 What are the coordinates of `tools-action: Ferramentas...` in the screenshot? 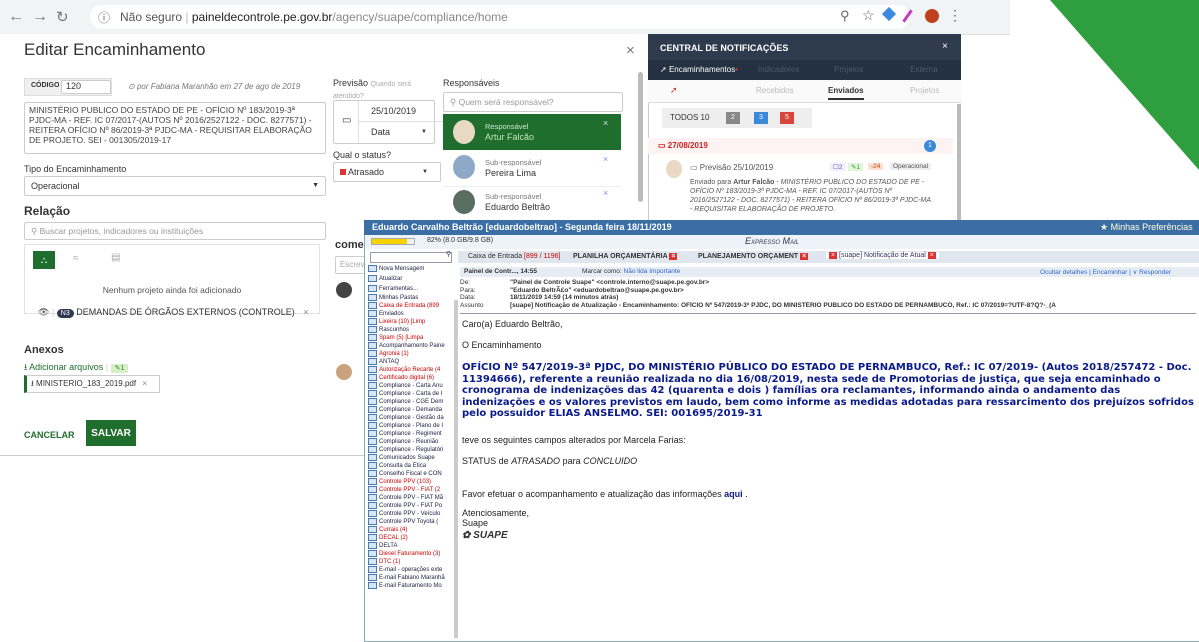 It's located at (411, 289).